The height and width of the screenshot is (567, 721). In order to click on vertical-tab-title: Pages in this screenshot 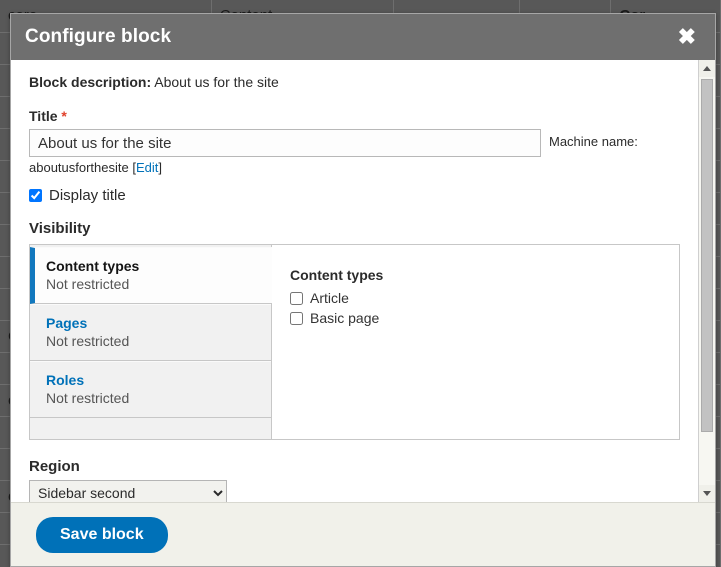, I will do `click(152, 323)`.